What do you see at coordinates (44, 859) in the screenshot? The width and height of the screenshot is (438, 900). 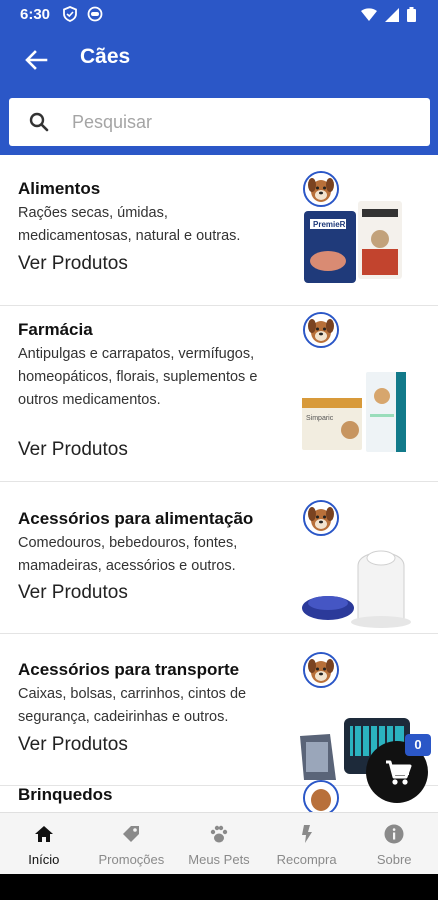 I see `nav-label: Início` at bounding box center [44, 859].